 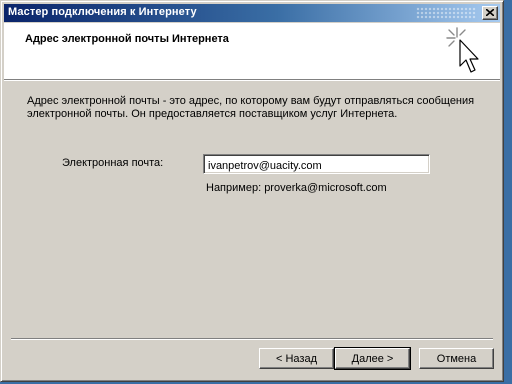 I want to click on wizard-header: Адрес электронной почты Интернета, so click(x=252, y=52).